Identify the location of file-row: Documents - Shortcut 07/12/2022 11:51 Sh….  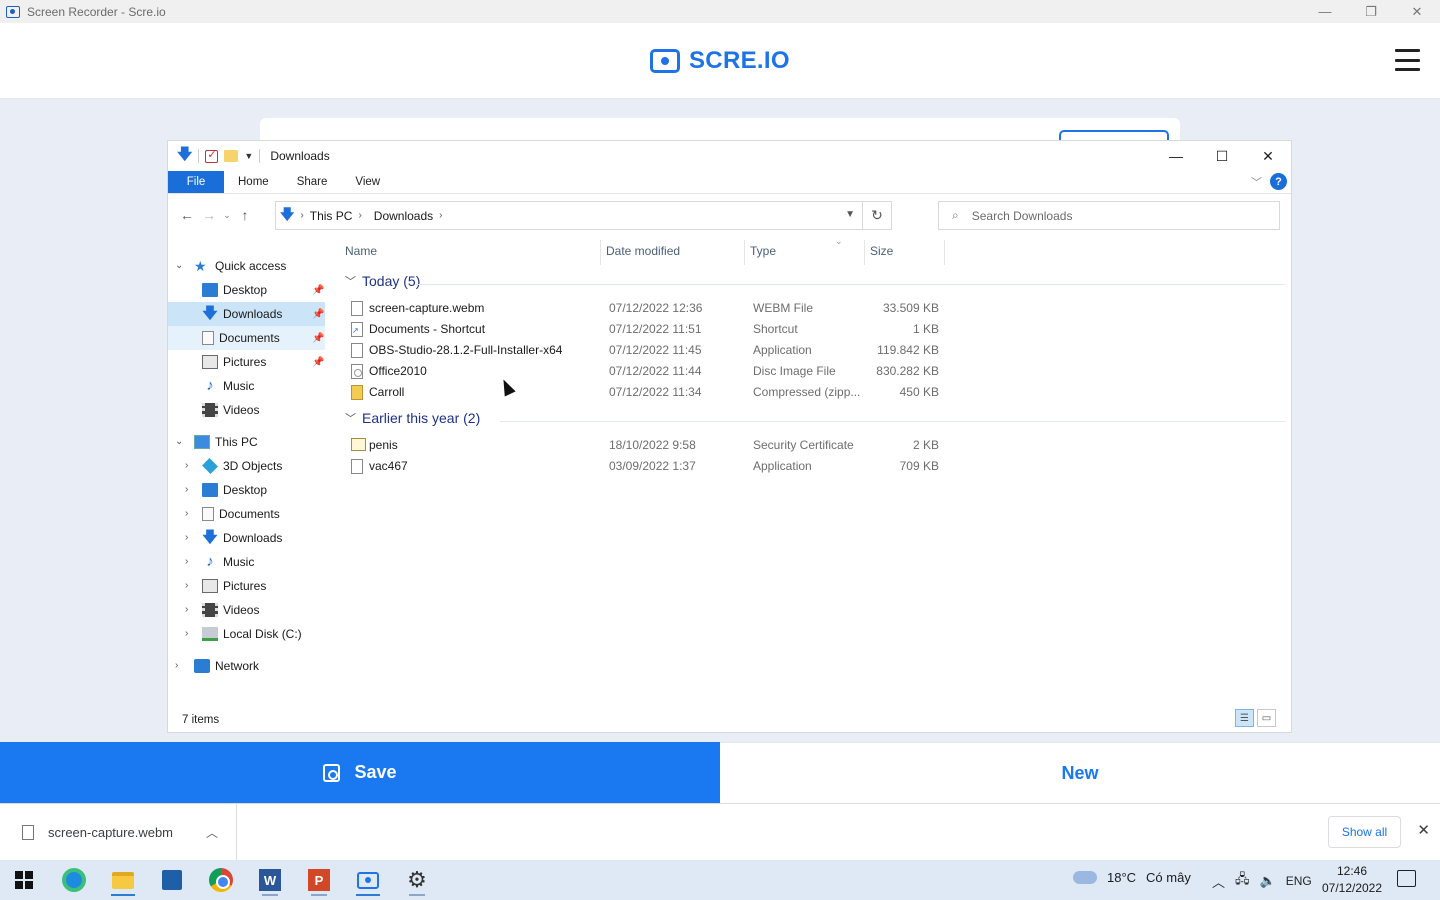
(647, 329).